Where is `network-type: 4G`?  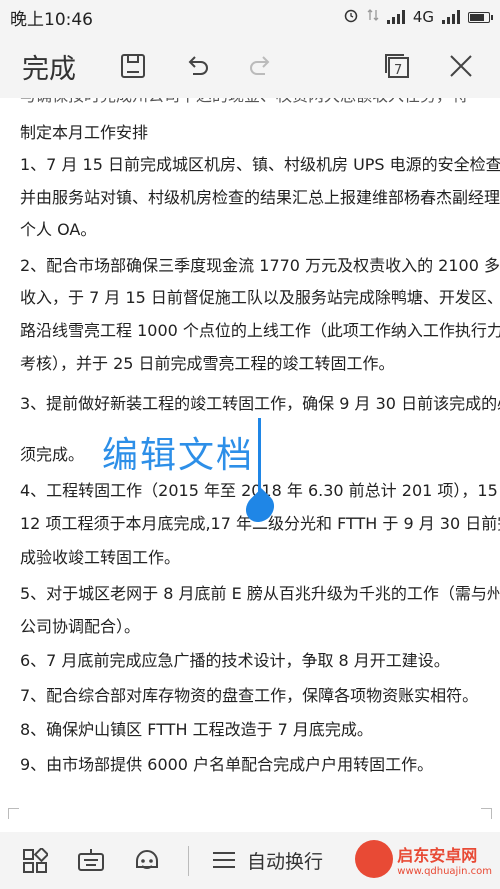
network-type: 4G is located at coordinates (423, 17).